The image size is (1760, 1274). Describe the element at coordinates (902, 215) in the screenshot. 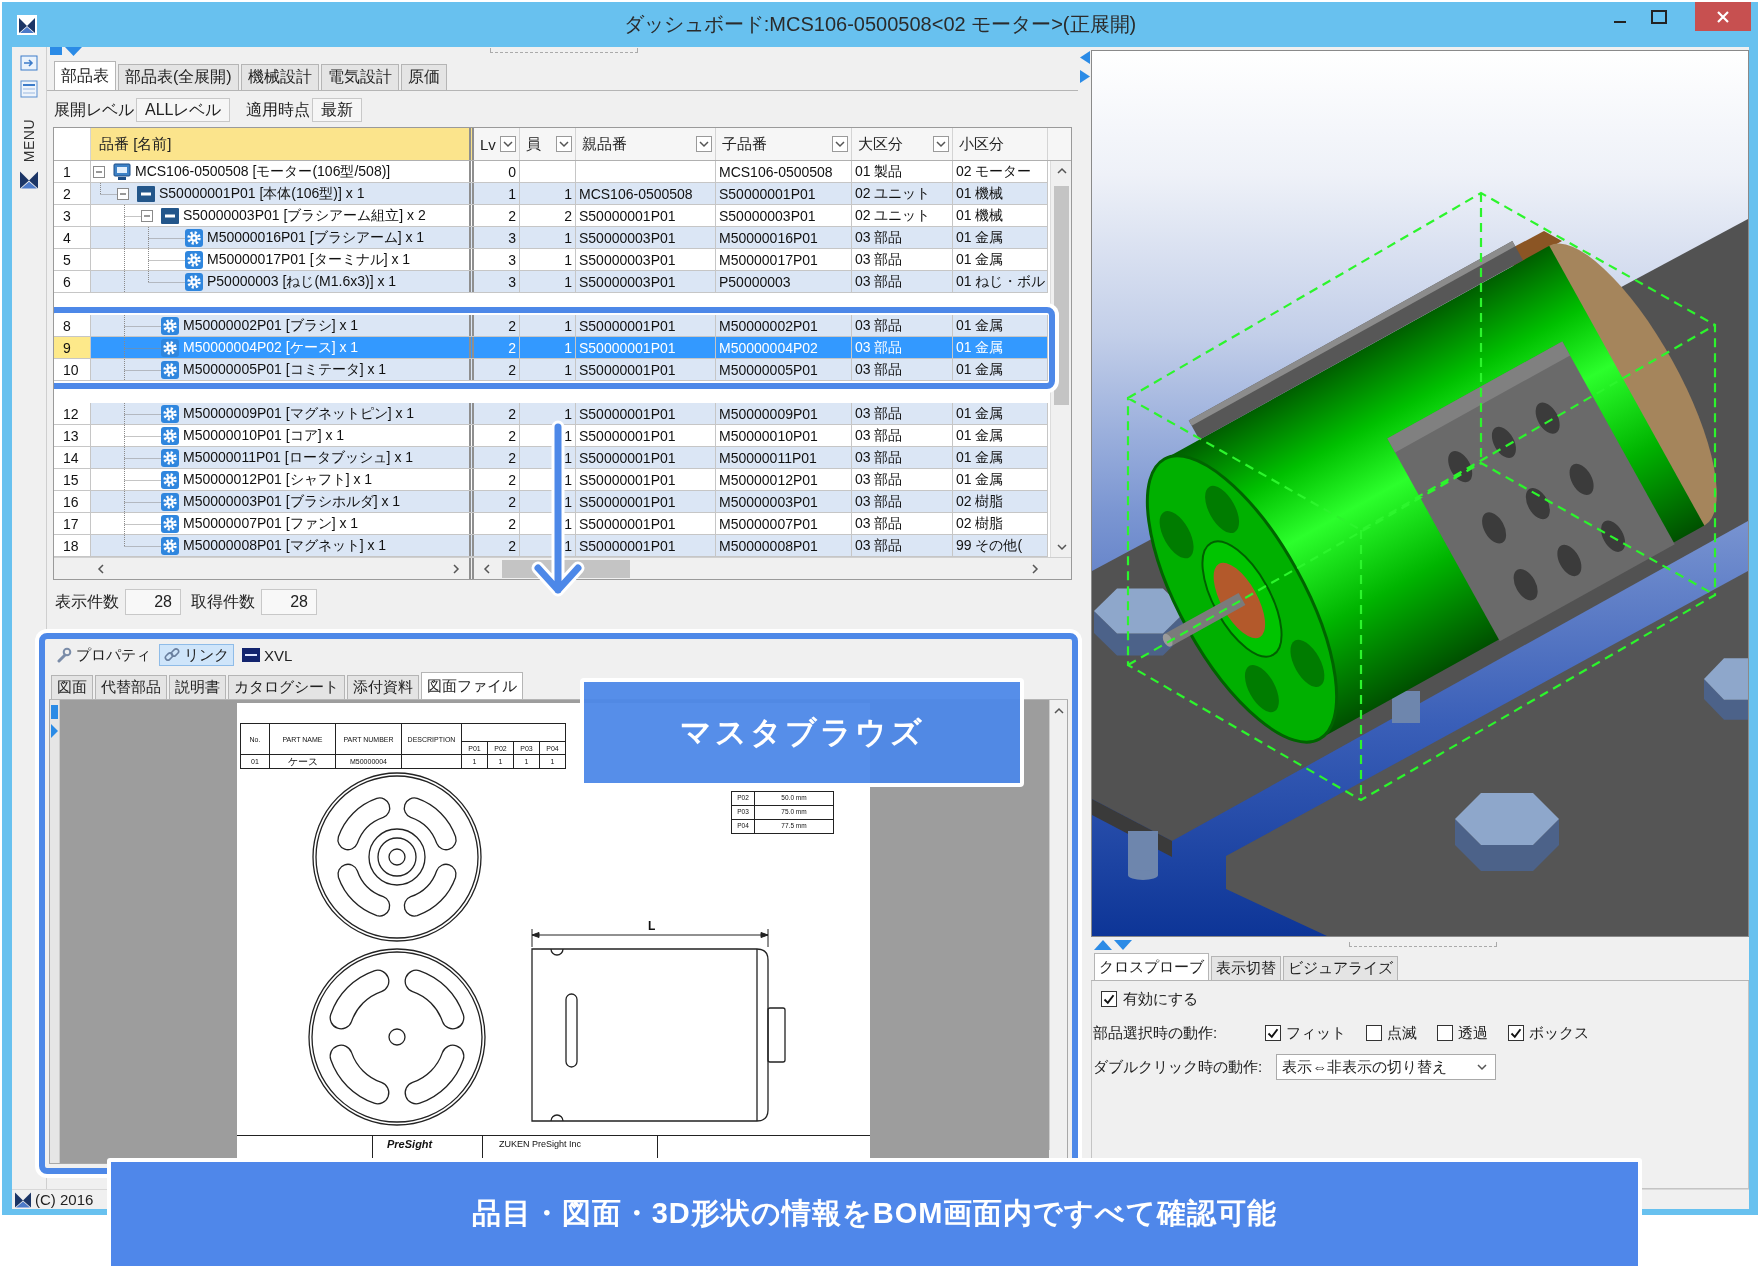

I see `table-cell: 02 ユニット` at that location.